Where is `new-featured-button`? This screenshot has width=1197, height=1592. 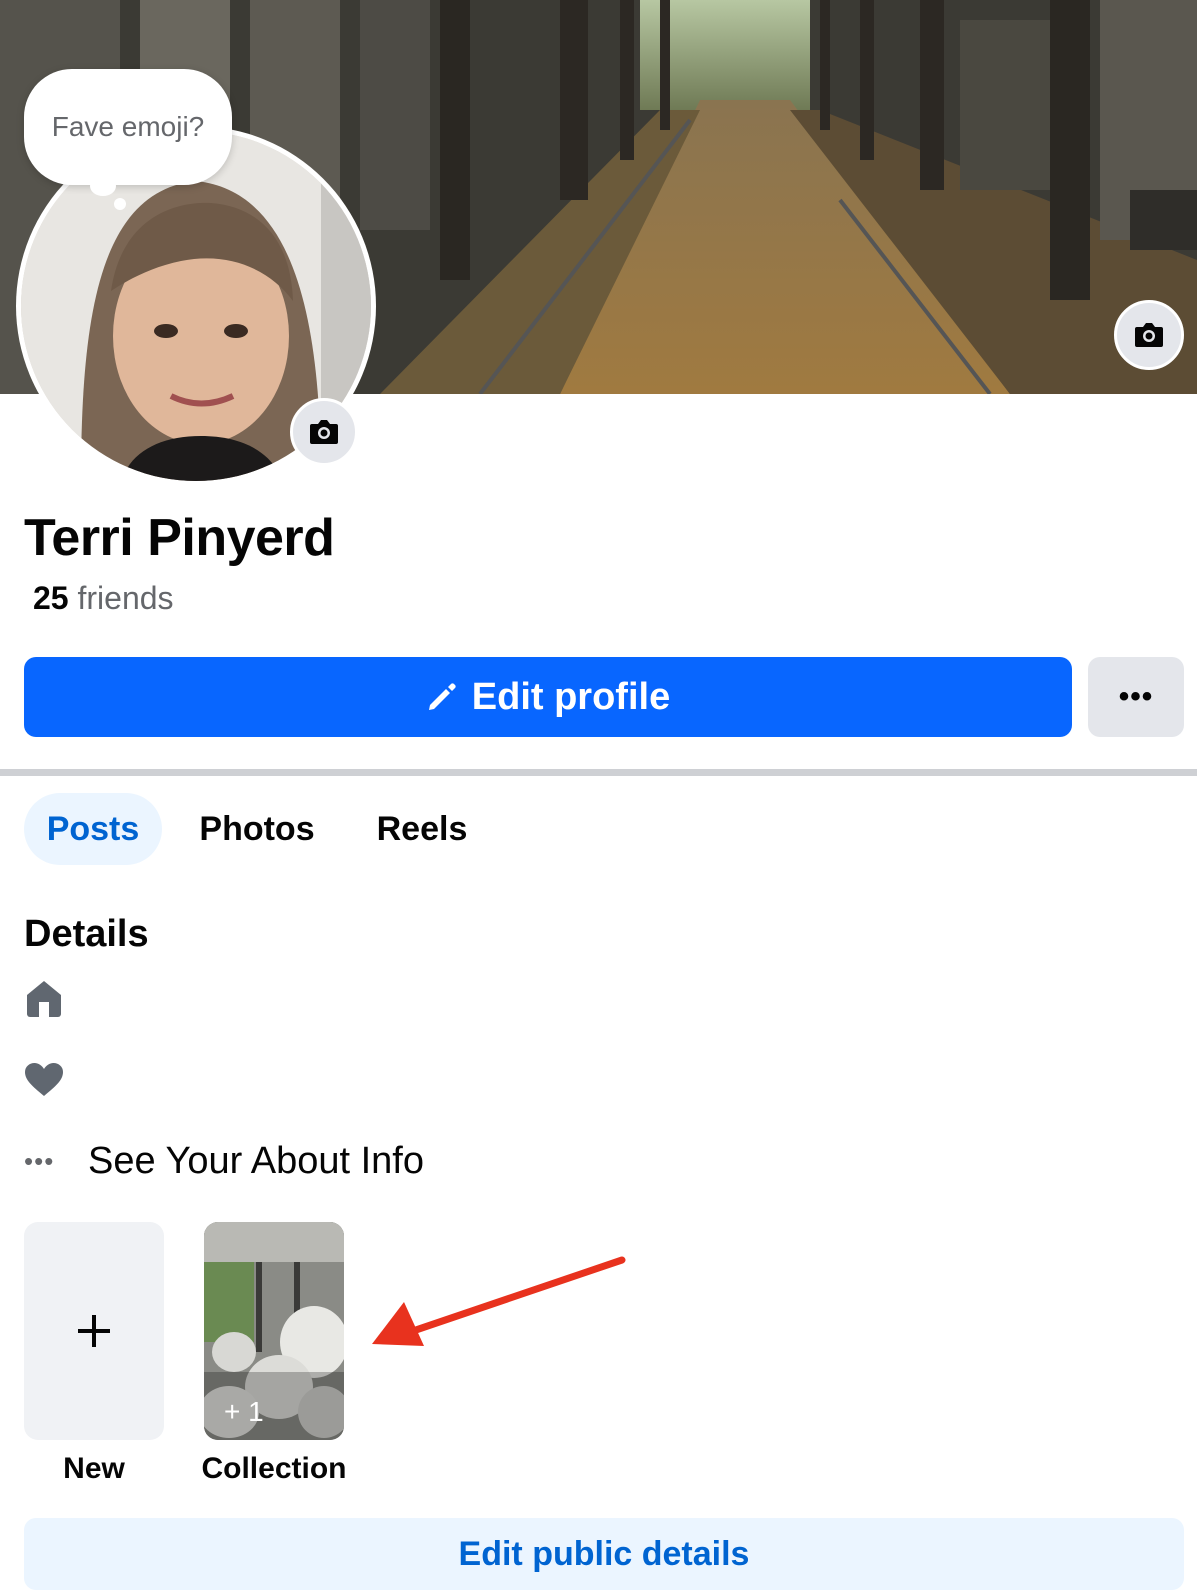 new-featured-button is located at coordinates (94, 1331).